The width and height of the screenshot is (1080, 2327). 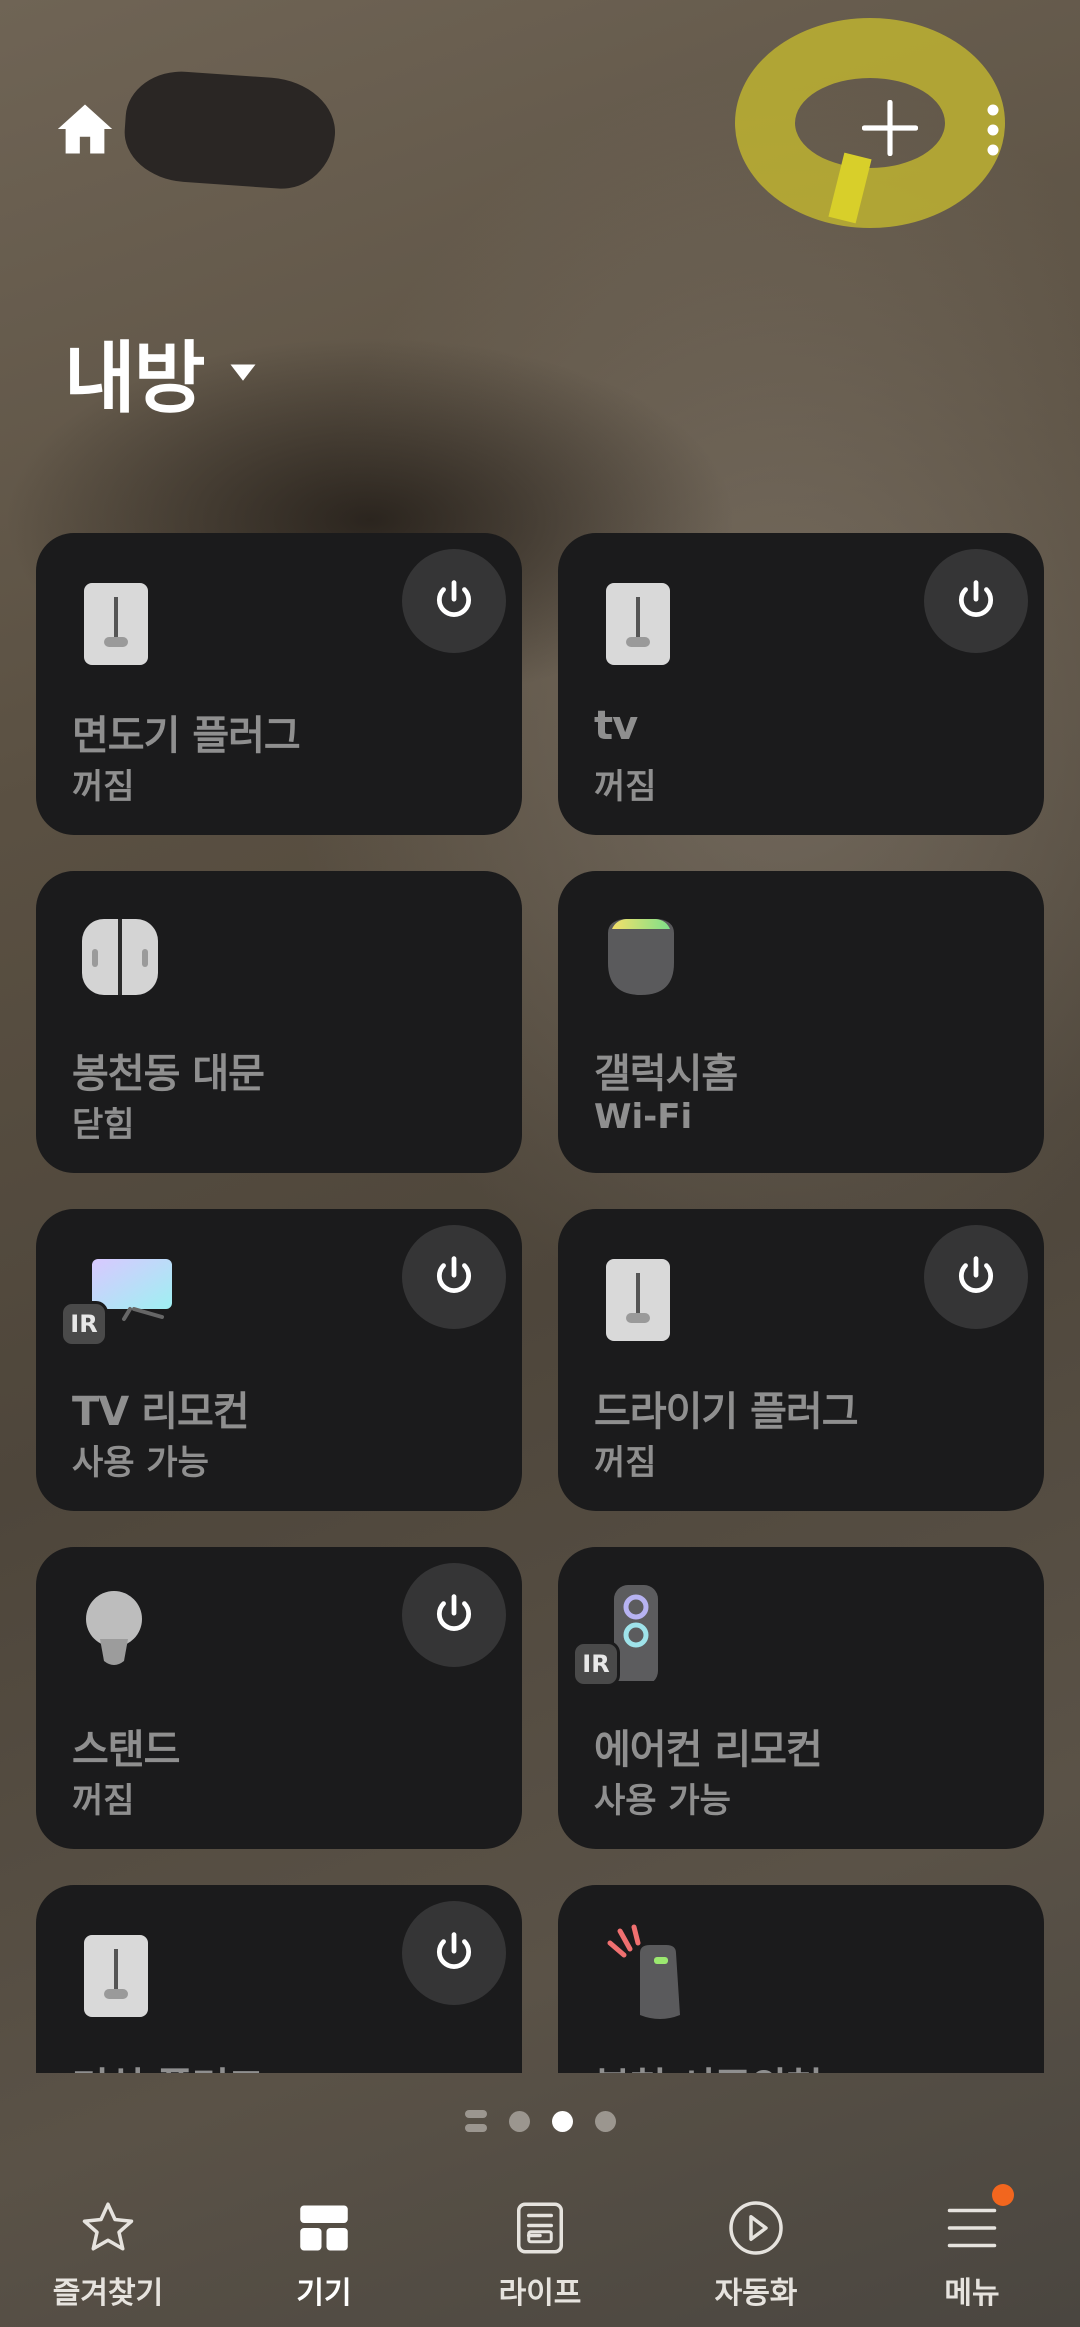 I want to click on device-name: 스탠드, so click(x=126, y=1750).